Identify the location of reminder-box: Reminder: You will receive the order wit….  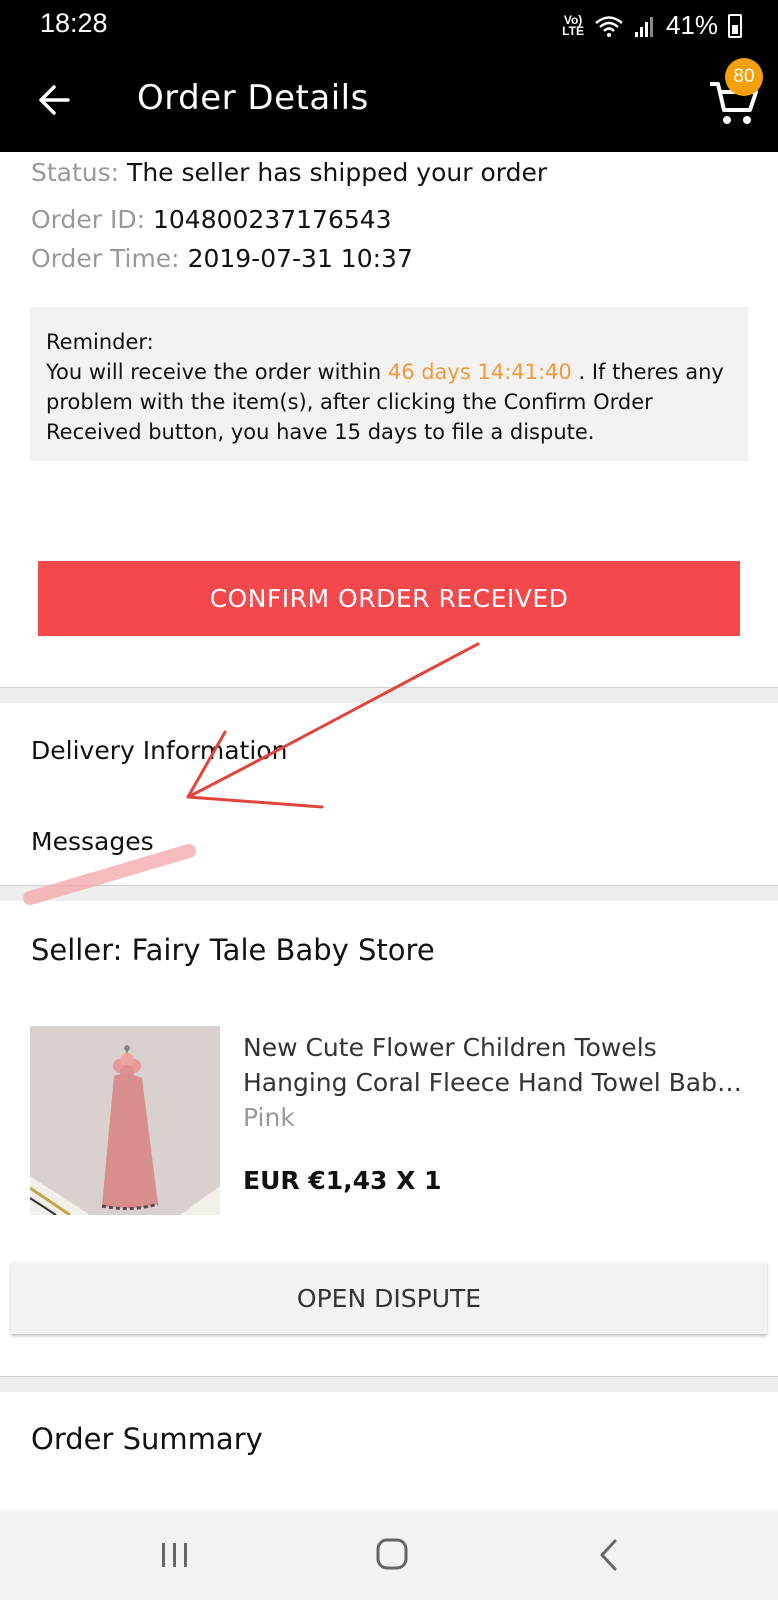
(389, 384).